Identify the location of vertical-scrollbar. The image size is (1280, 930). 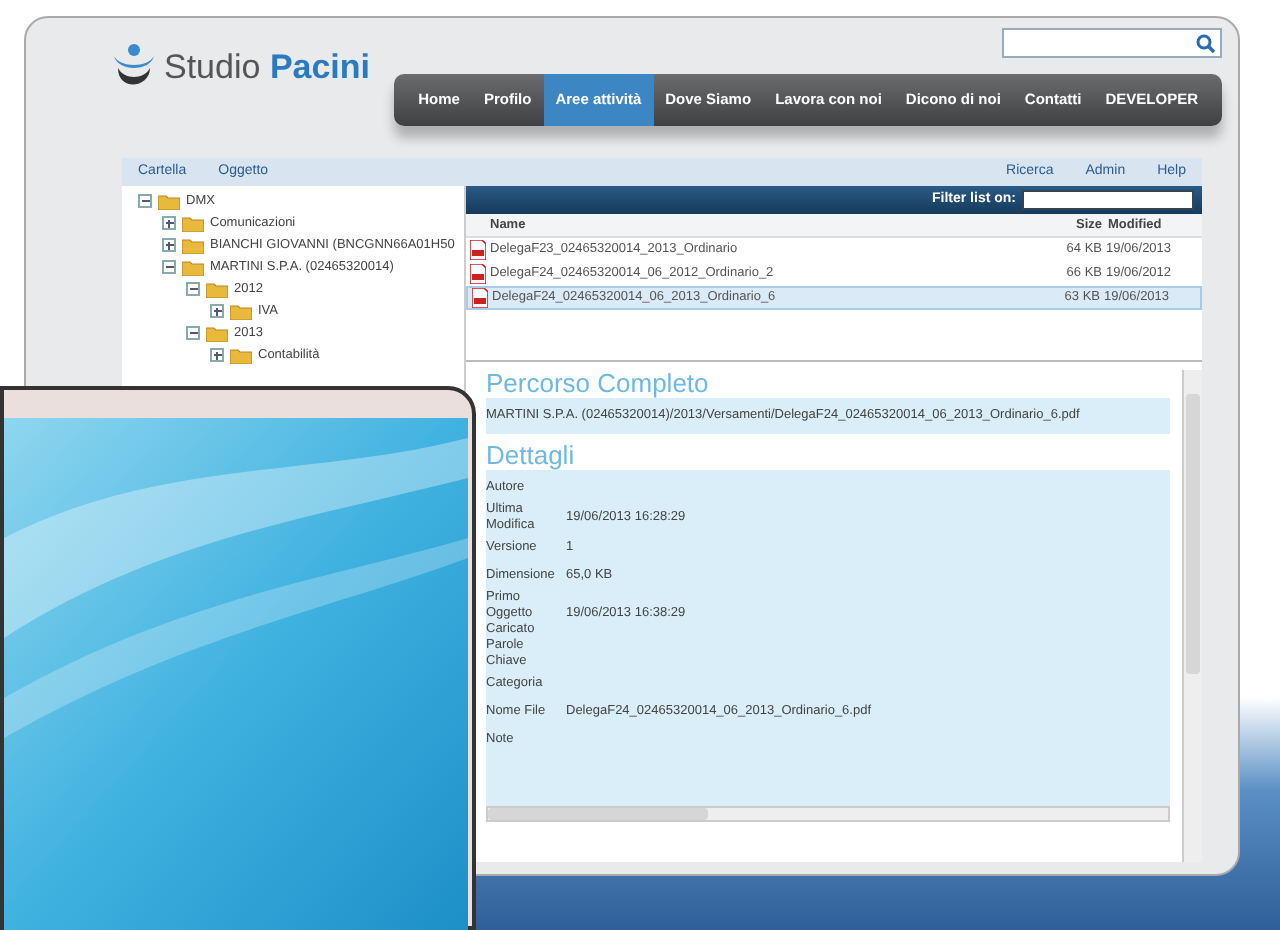
(1192, 616).